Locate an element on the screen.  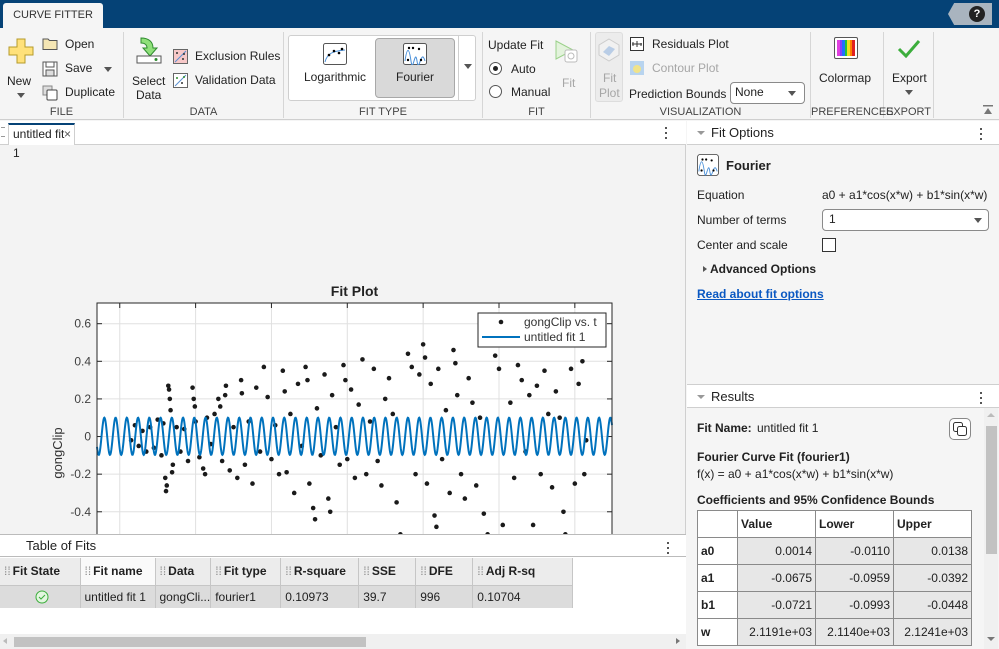
gallery-expand-button is located at coordinates (467, 68).